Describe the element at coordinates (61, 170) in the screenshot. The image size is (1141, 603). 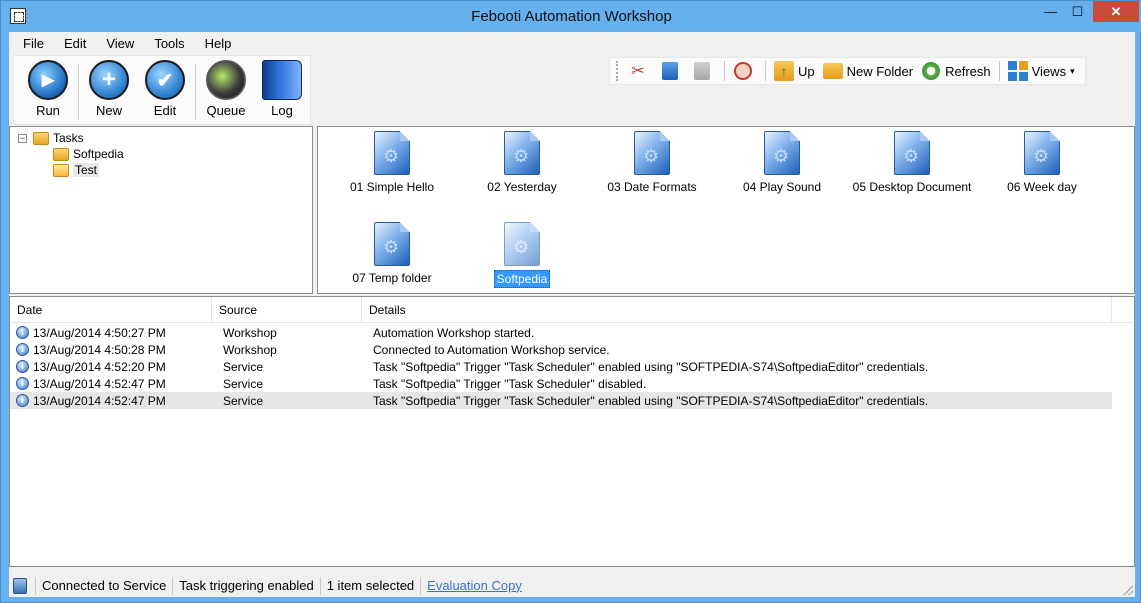
I see `open-folder-icon` at that location.